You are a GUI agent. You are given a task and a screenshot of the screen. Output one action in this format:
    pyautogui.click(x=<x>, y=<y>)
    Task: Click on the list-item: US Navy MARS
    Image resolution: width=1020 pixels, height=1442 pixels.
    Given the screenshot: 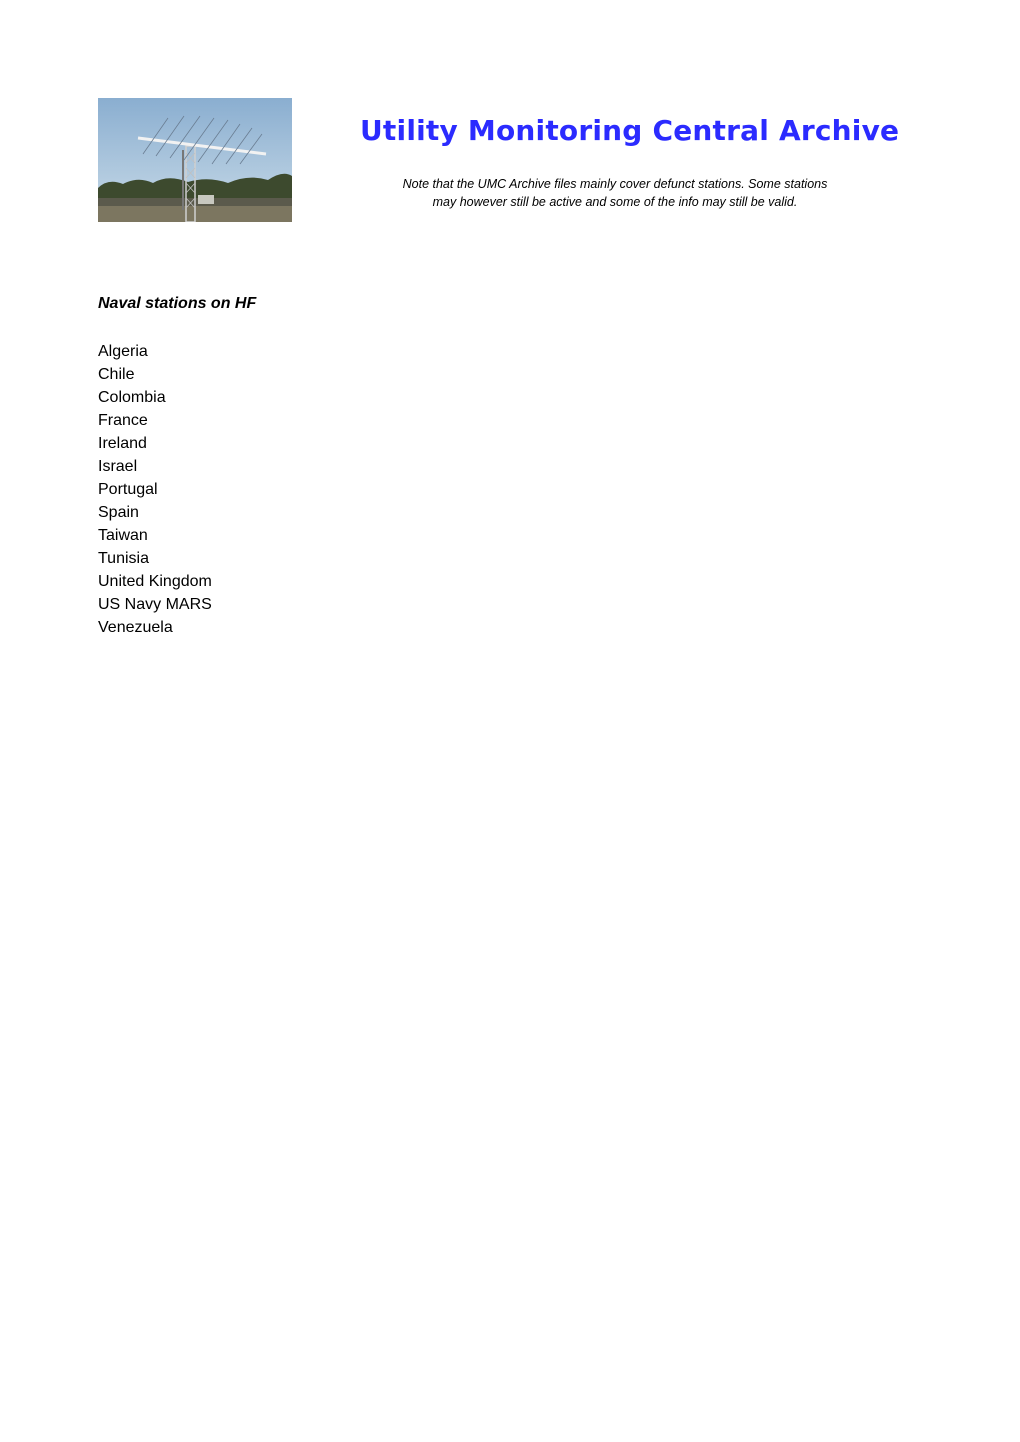 What is the action you would take?
    pyautogui.click(x=155, y=604)
    